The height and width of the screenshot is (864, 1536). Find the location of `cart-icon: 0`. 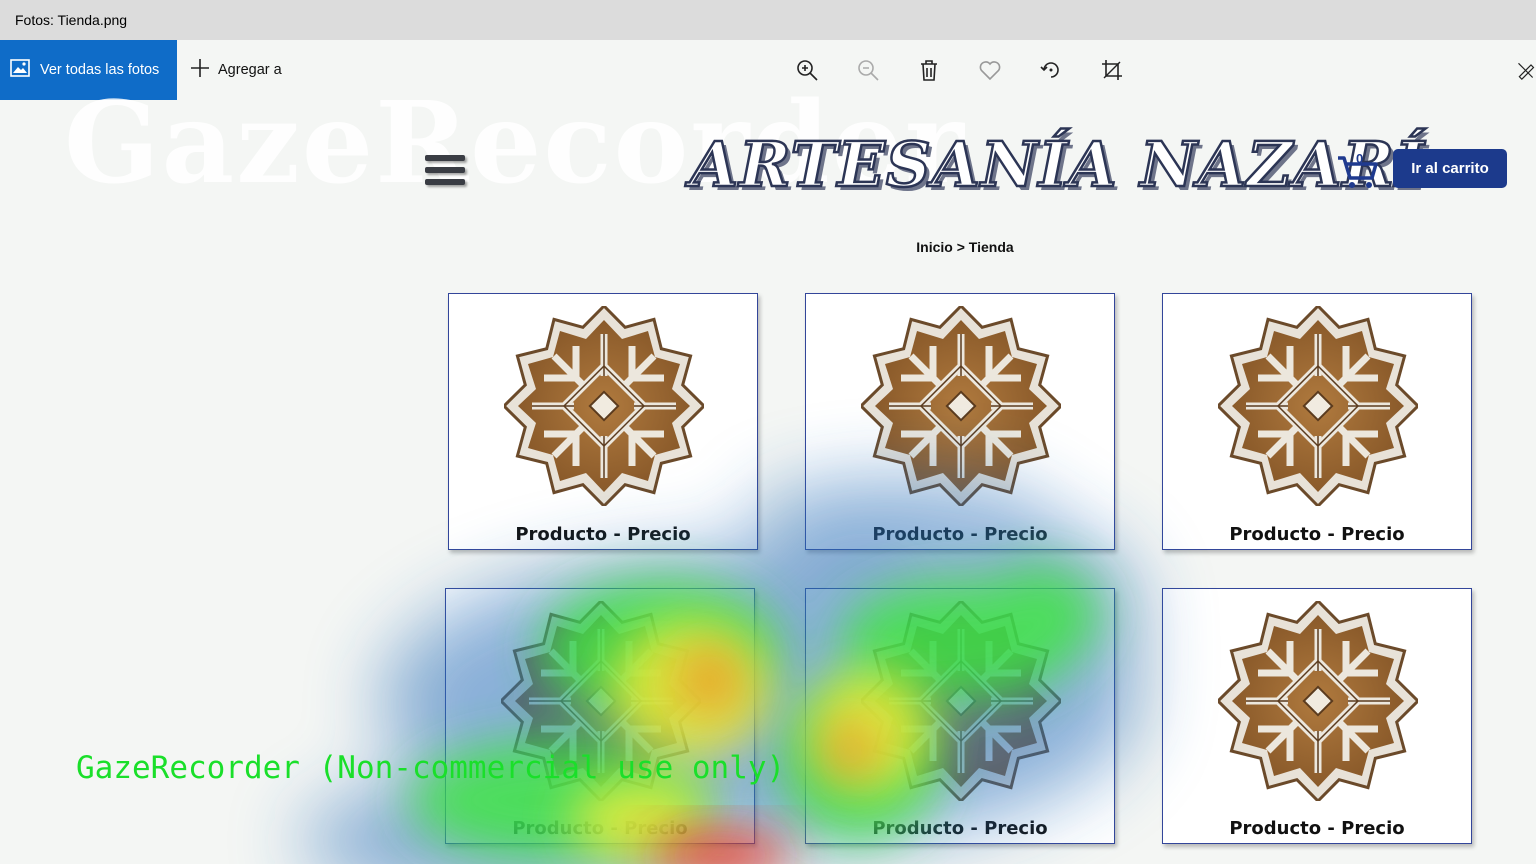

cart-icon: 0 is located at coordinates (1358, 170).